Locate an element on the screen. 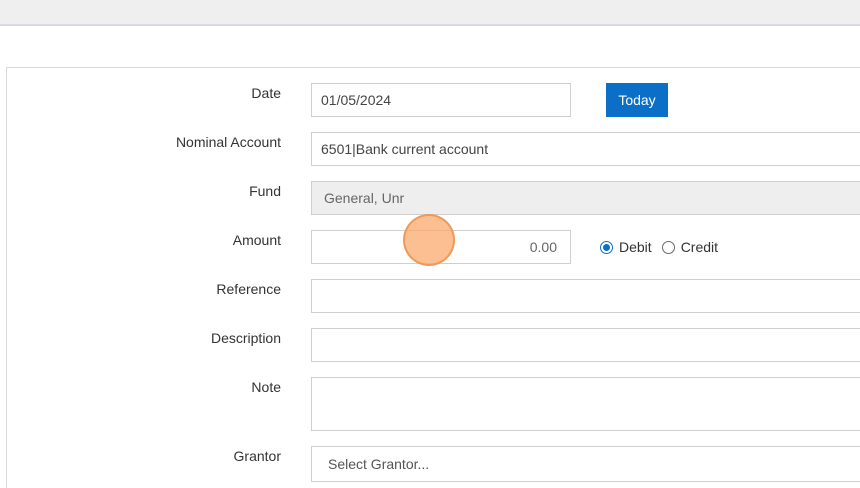 This screenshot has width=860, height=488. date-label: Date is located at coordinates (266, 93).